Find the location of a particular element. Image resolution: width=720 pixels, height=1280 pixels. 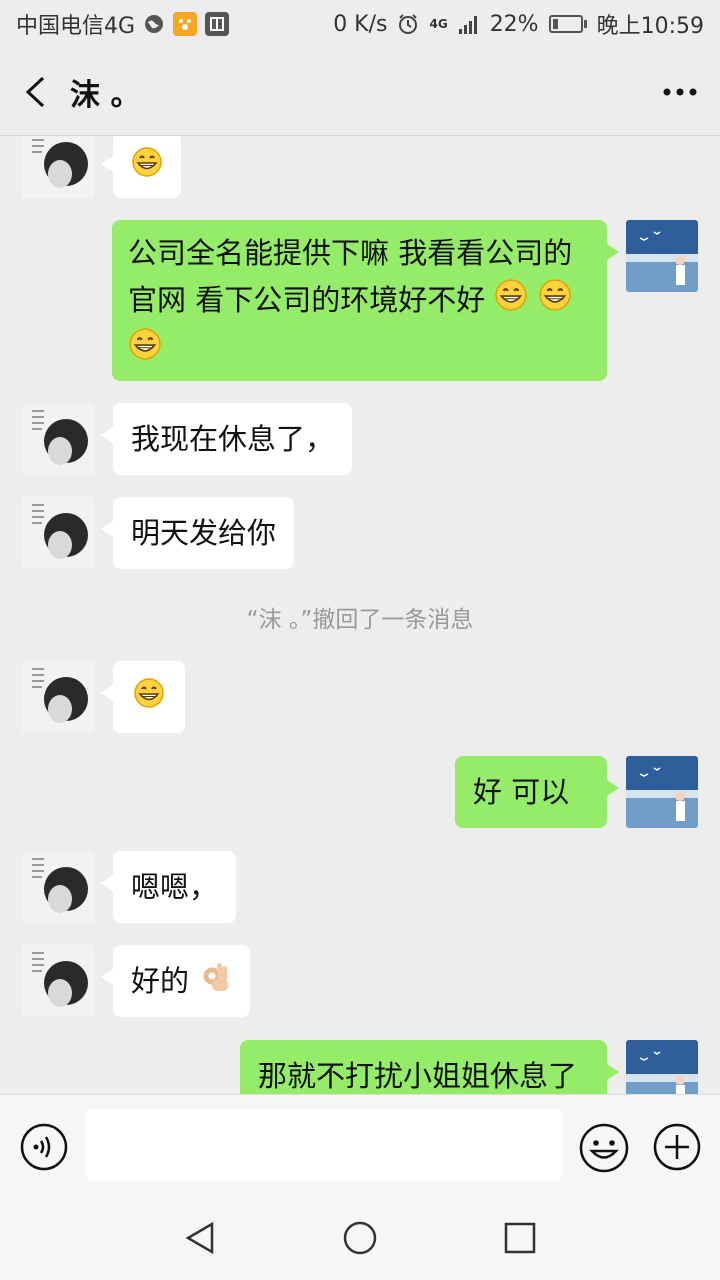

signal-type-label: 4G is located at coordinates (438, 24).